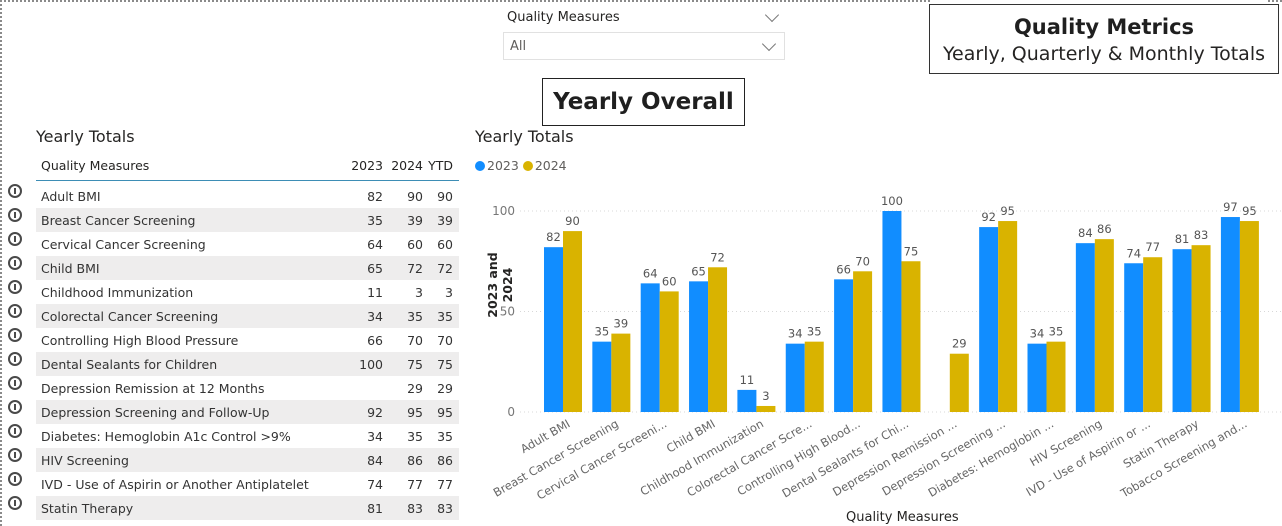 The height and width of the screenshot is (526, 1282). Describe the element at coordinates (187, 165) in the screenshot. I see `column-header-measure: Quality Measures` at that location.